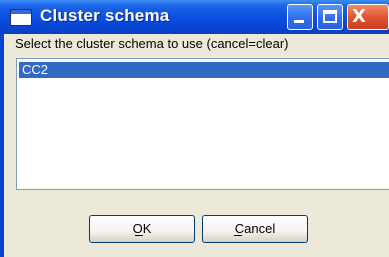 The width and height of the screenshot is (389, 257). I want to click on close-icon: X, so click(359, 16).